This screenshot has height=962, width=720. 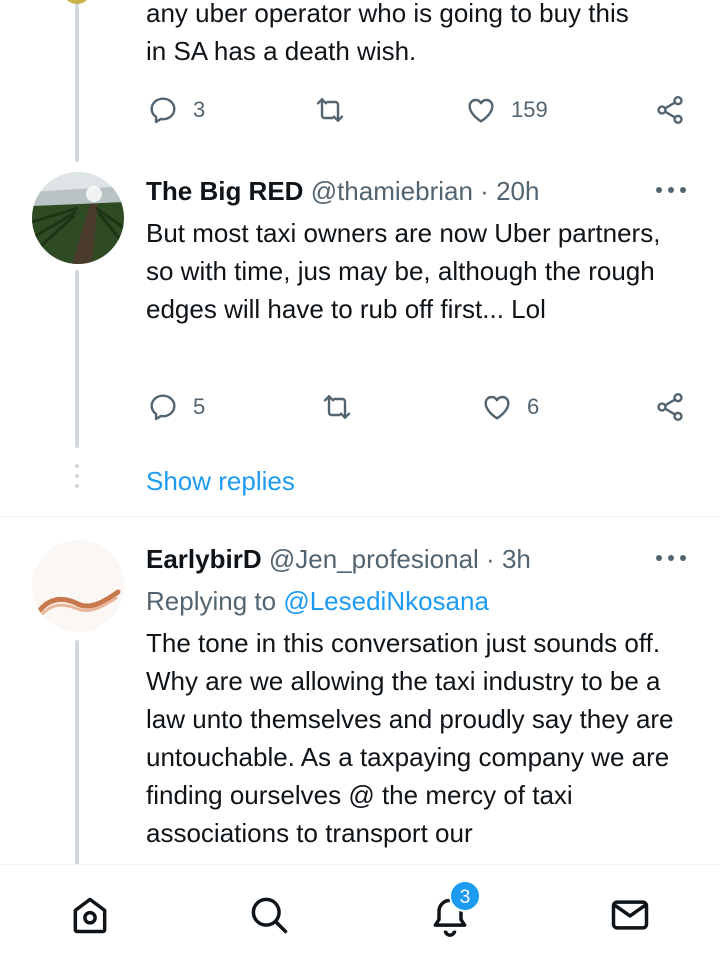 I want to click on like-count: 6, so click(x=533, y=406).